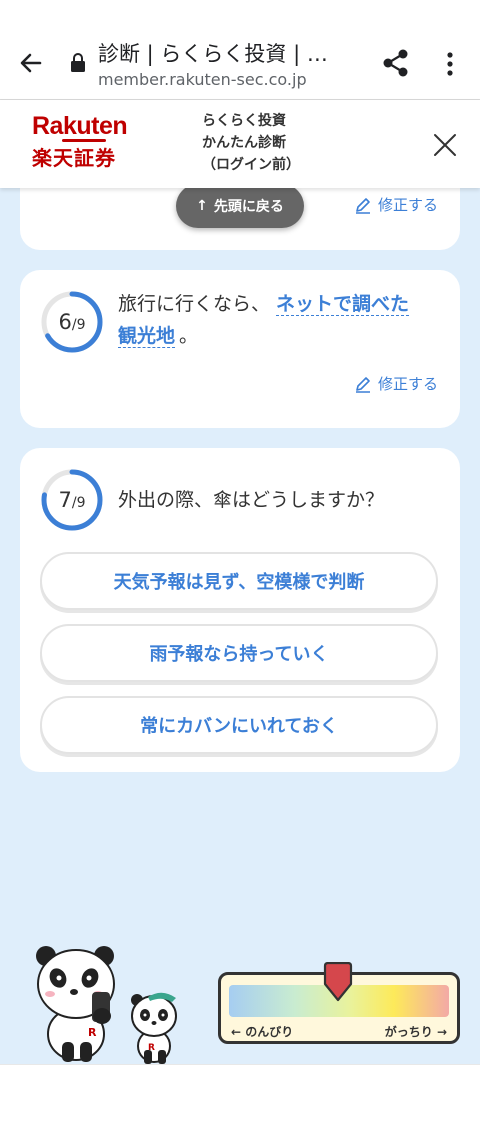  I want to click on page-url: member.rakuten-sec.co.jp, so click(202, 79).